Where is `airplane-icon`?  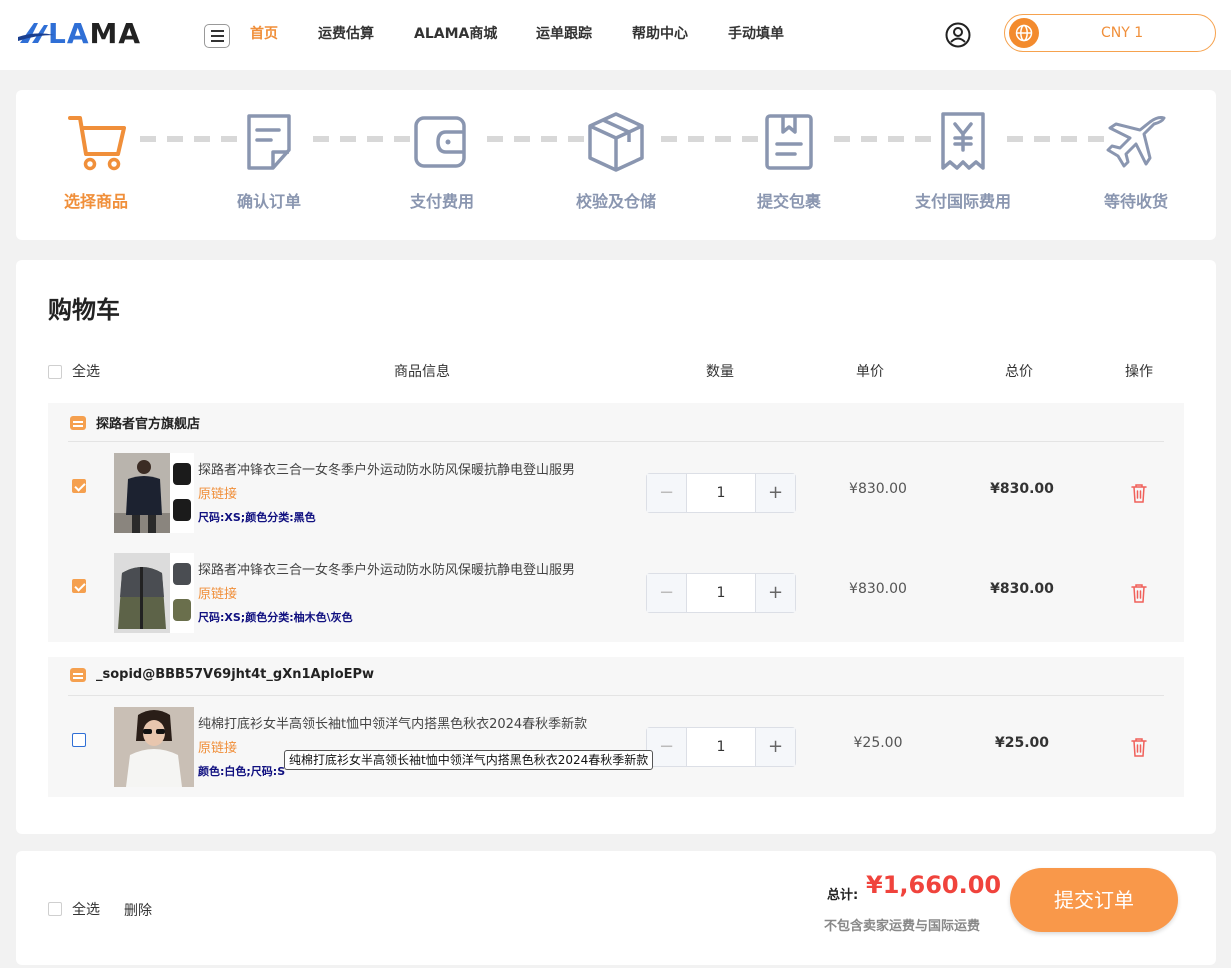 airplane-icon is located at coordinates (1136, 142).